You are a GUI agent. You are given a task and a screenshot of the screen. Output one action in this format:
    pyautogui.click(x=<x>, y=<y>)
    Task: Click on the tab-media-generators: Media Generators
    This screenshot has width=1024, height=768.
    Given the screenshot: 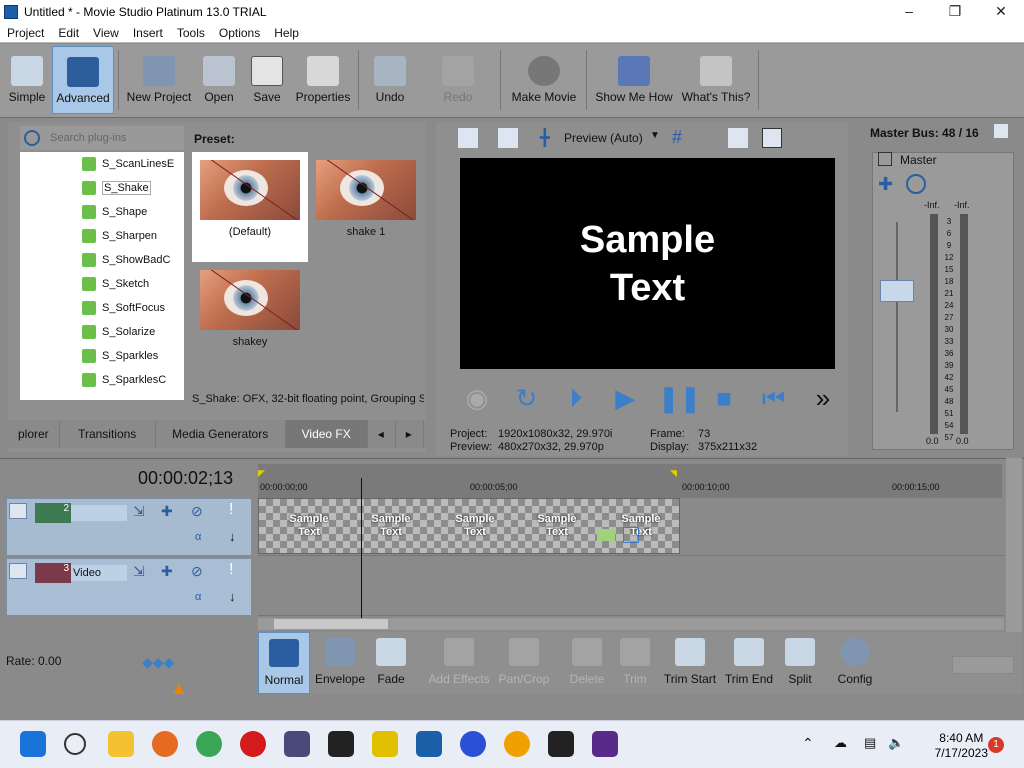 What is the action you would take?
    pyautogui.click(x=221, y=434)
    